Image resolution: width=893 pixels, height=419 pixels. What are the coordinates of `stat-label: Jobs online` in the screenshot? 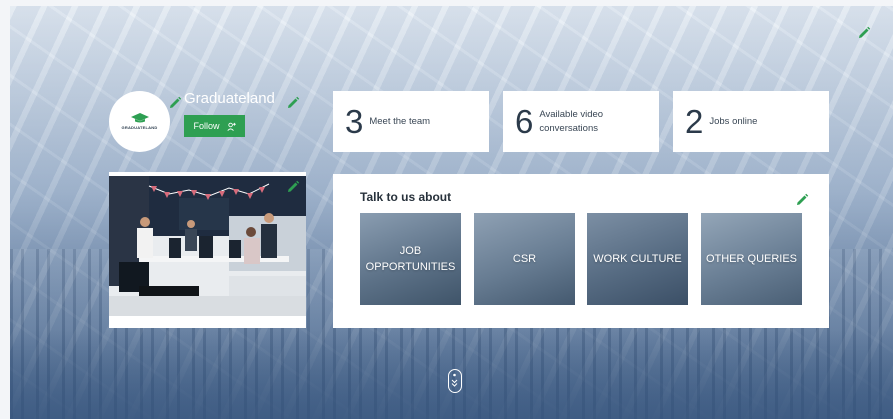 It's located at (733, 121).